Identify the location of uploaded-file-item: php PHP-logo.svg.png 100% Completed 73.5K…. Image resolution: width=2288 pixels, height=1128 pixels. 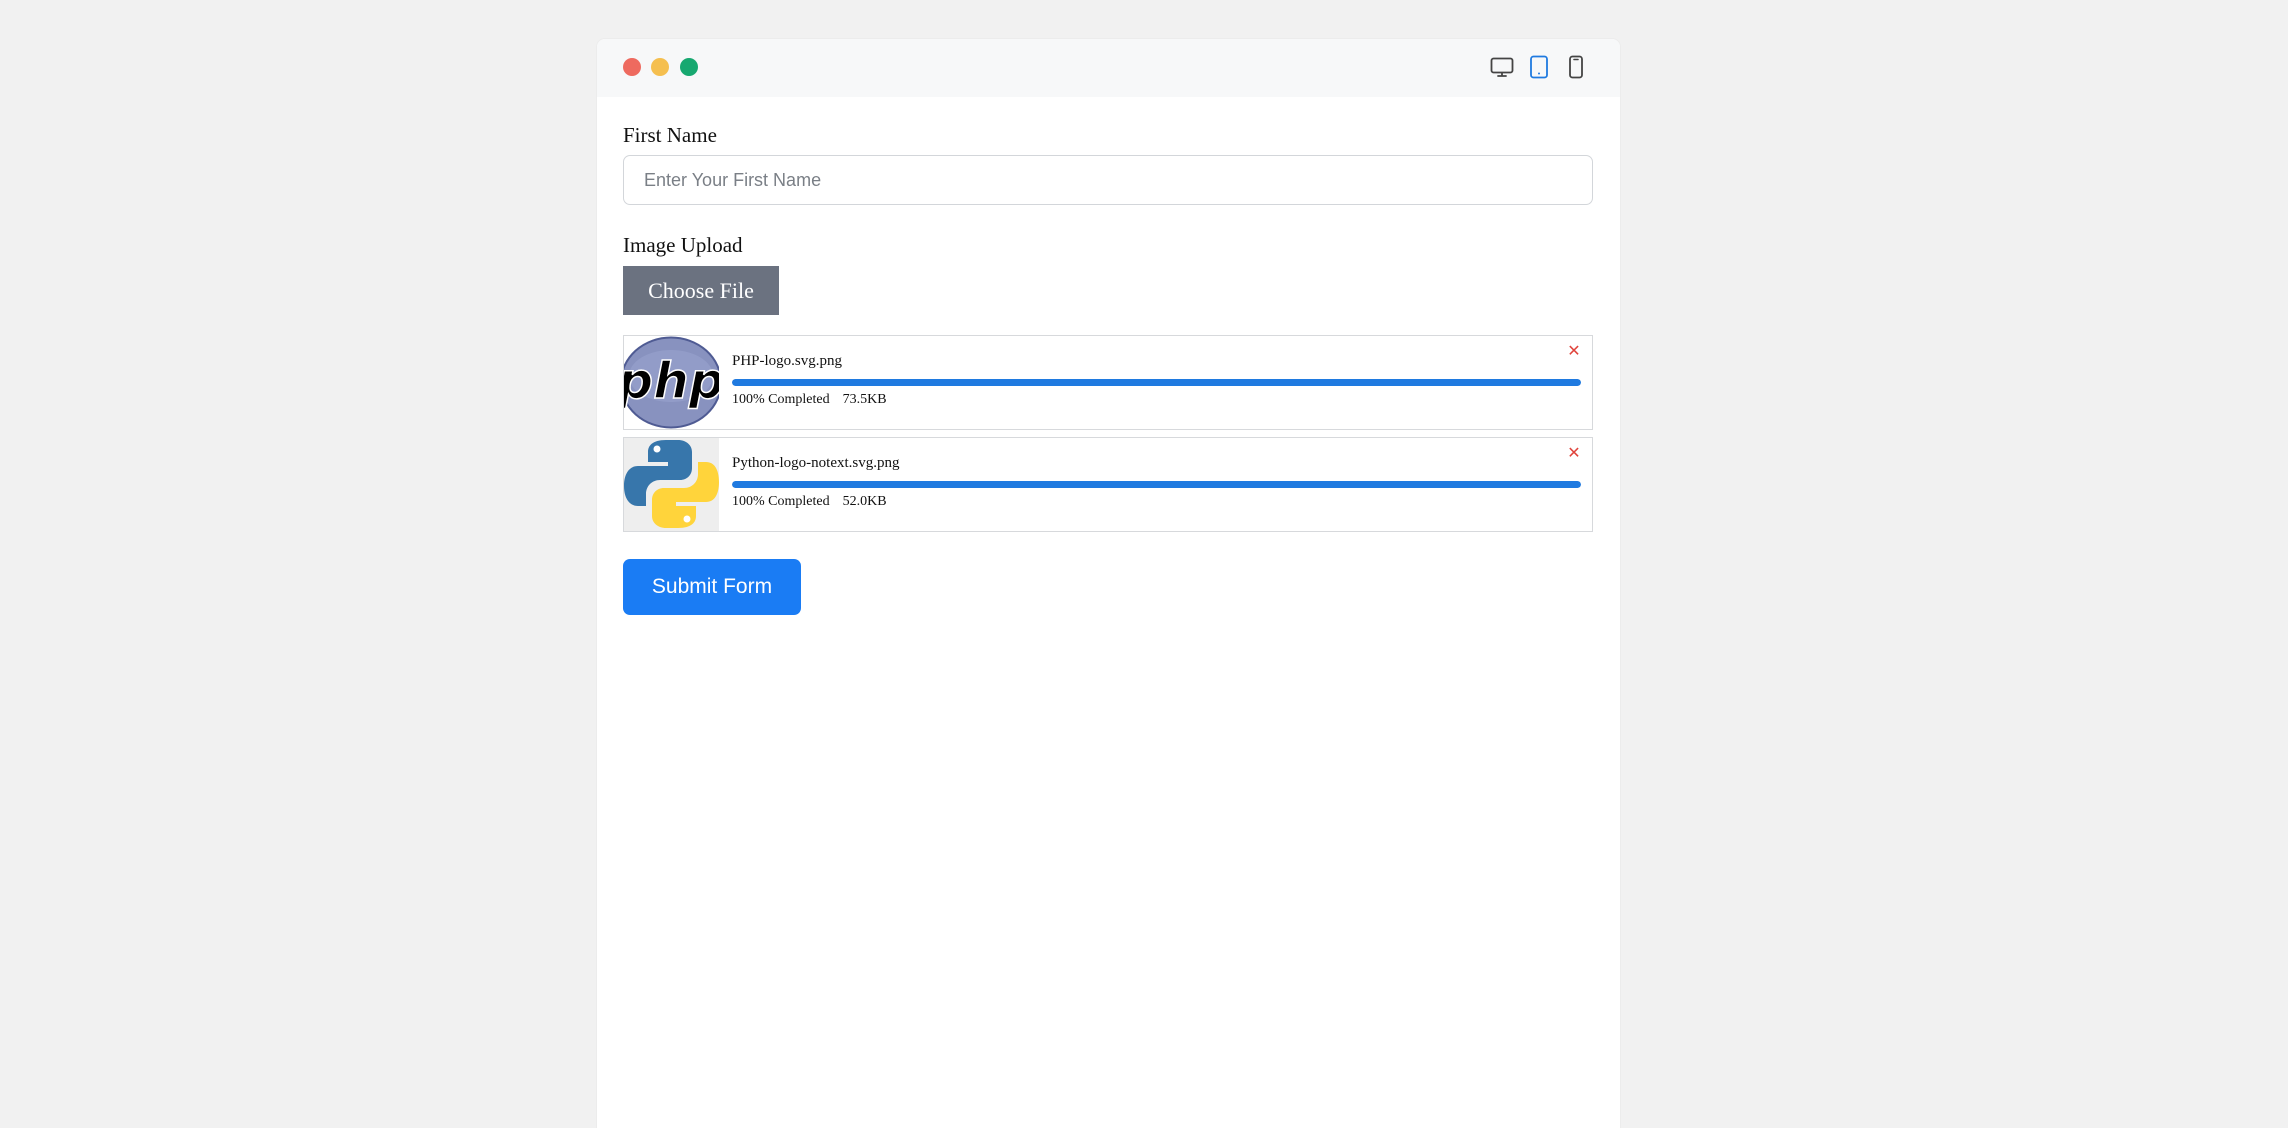
(1108, 382).